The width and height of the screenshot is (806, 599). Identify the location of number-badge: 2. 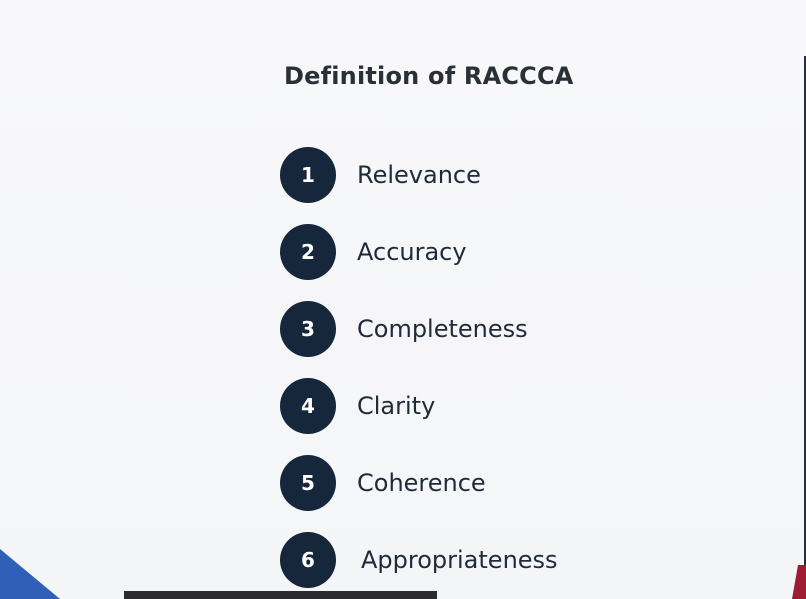
(308, 252).